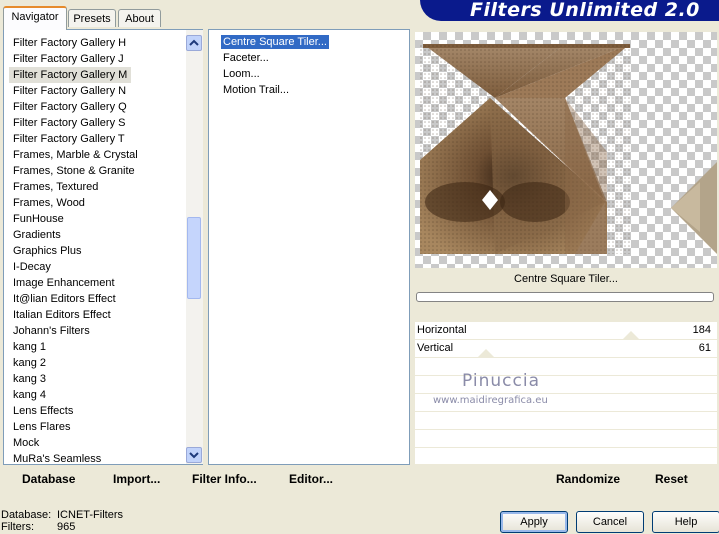  What do you see at coordinates (26, 515) in the screenshot?
I see `database-info-label: Database:` at bounding box center [26, 515].